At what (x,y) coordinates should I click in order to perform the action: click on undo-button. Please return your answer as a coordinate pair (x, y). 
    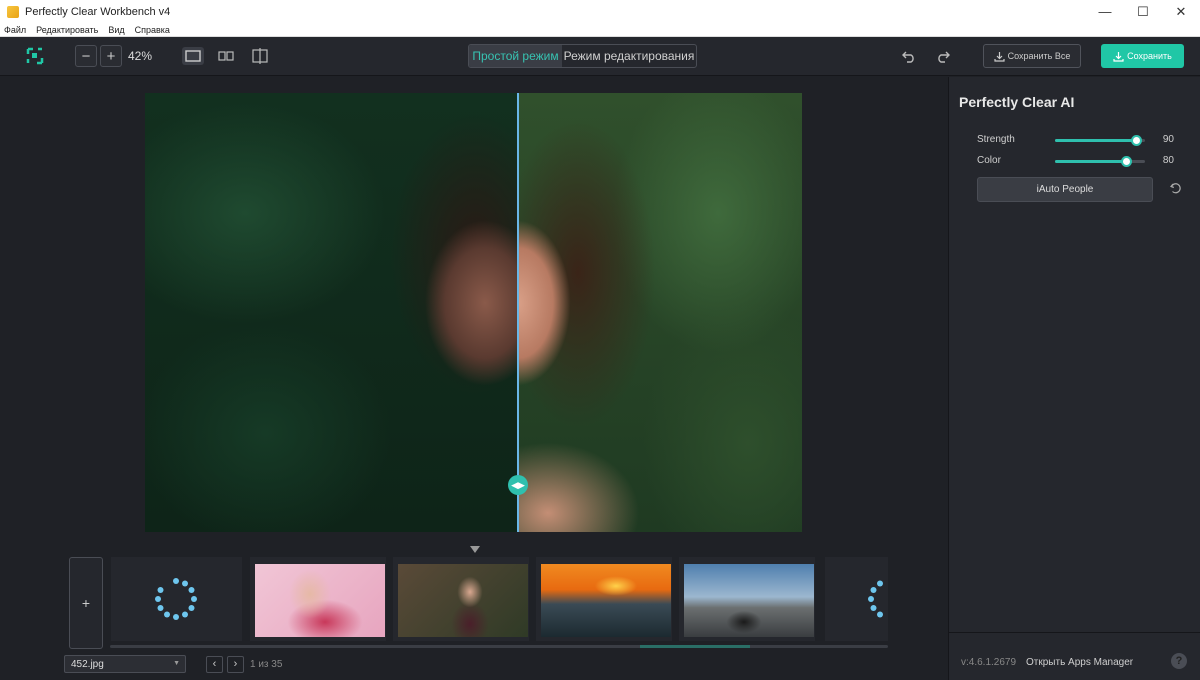
    Looking at the image, I should click on (909, 56).